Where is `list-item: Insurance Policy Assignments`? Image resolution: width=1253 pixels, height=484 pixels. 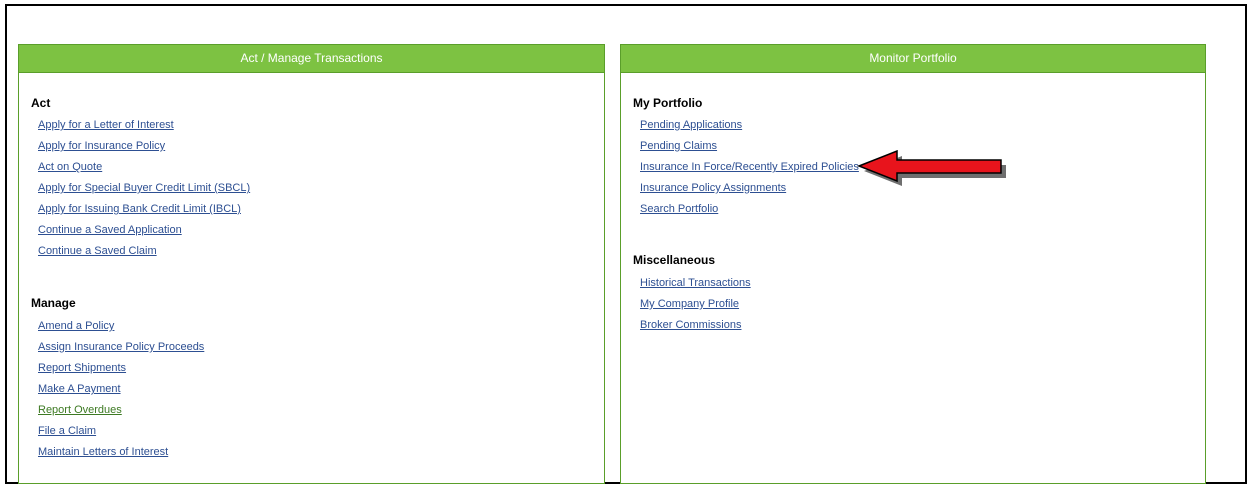 list-item: Insurance Policy Assignments is located at coordinates (749, 186).